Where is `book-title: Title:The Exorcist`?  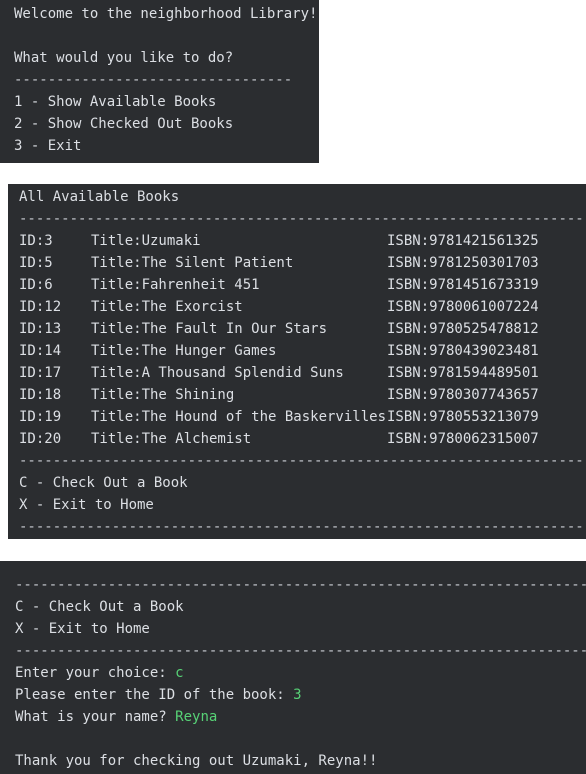 book-title: Title:The Exorcist is located at coordinates (167, 307).